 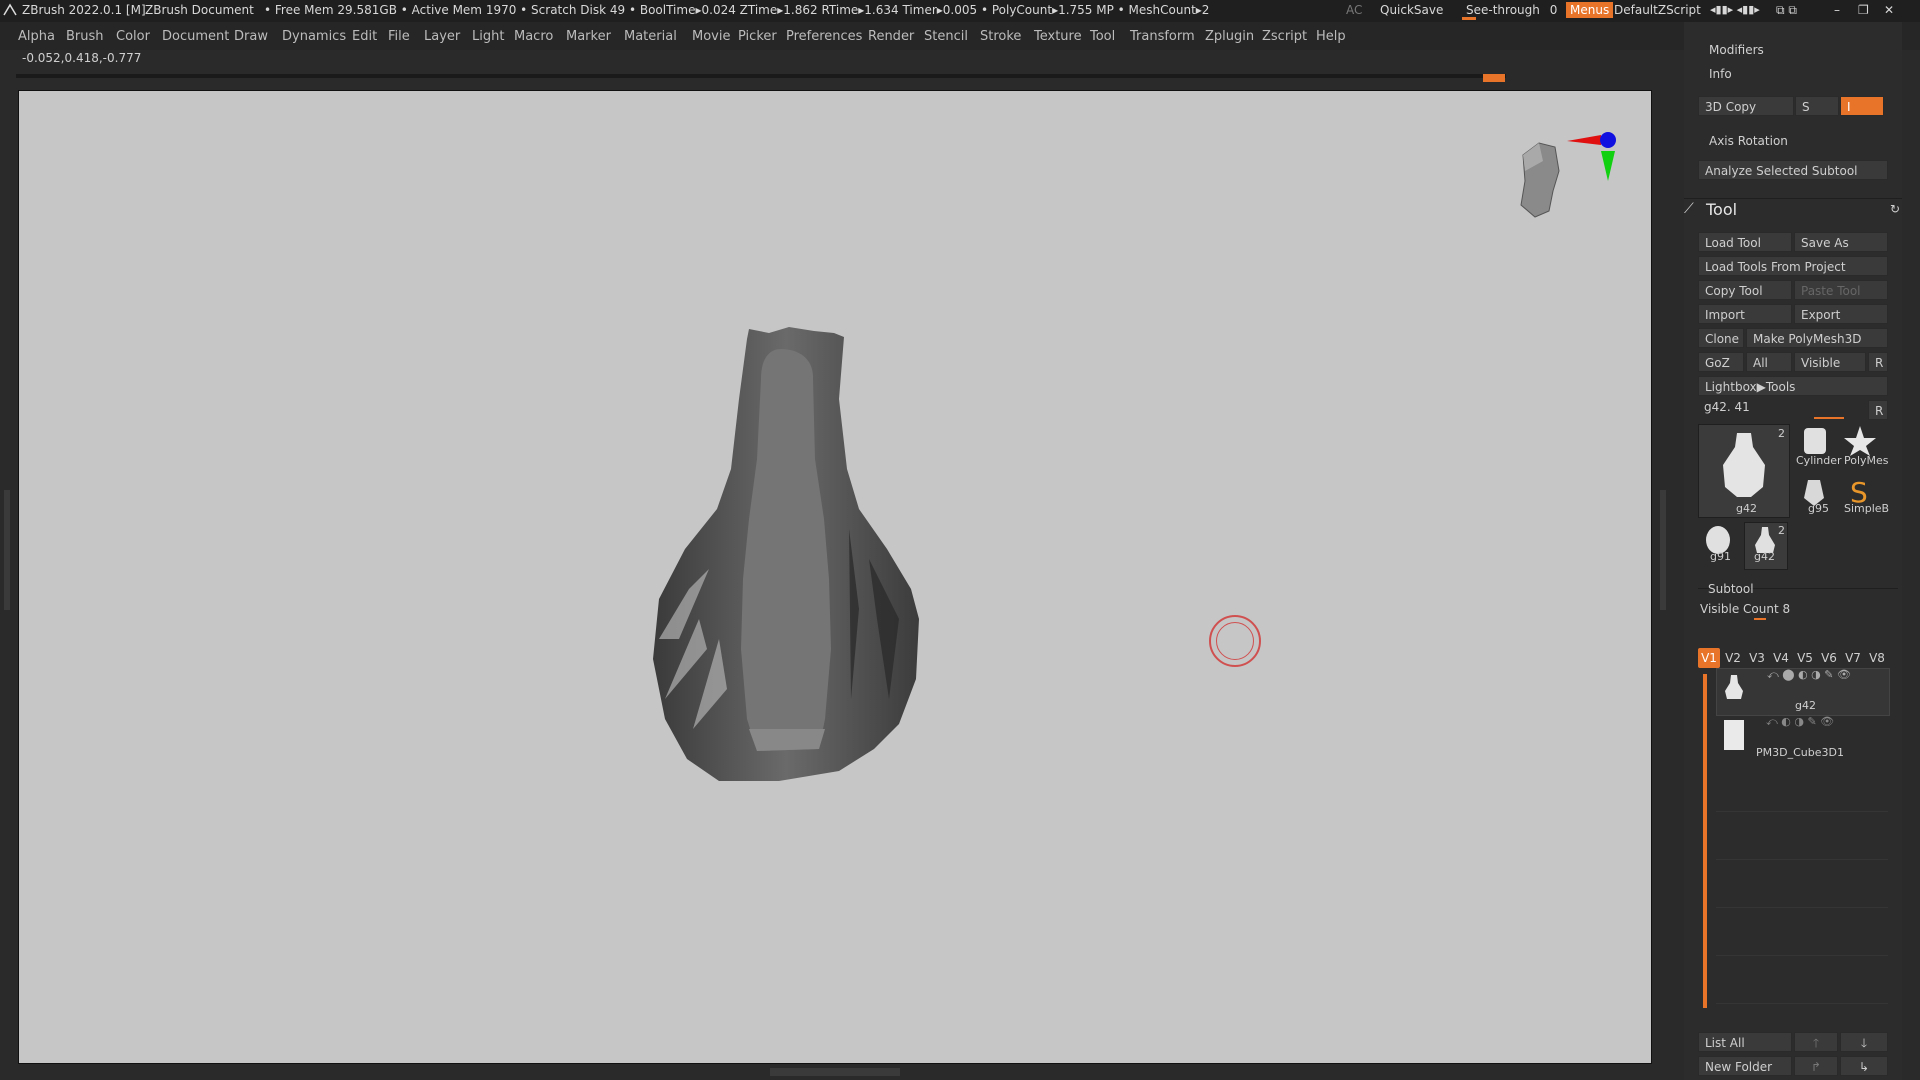 What do you see at coordinates (1802, 738) in the screenshot?
I see `subtool-row-cube: ⤺ ◐ ◑ ✎ 👁 PM3D_Cube3D1` at bounding box center [1802, 738].